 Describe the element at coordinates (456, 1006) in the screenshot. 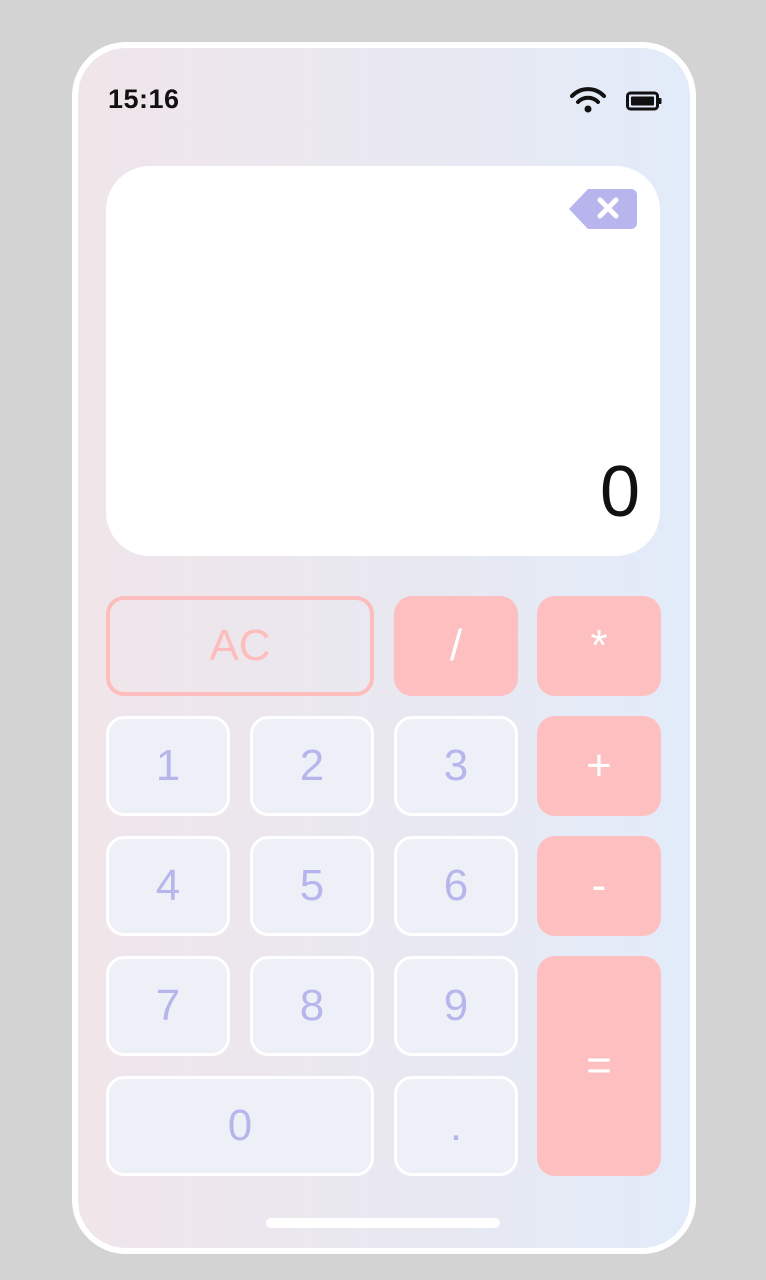

I see `digit-9-button: 9` at that location.